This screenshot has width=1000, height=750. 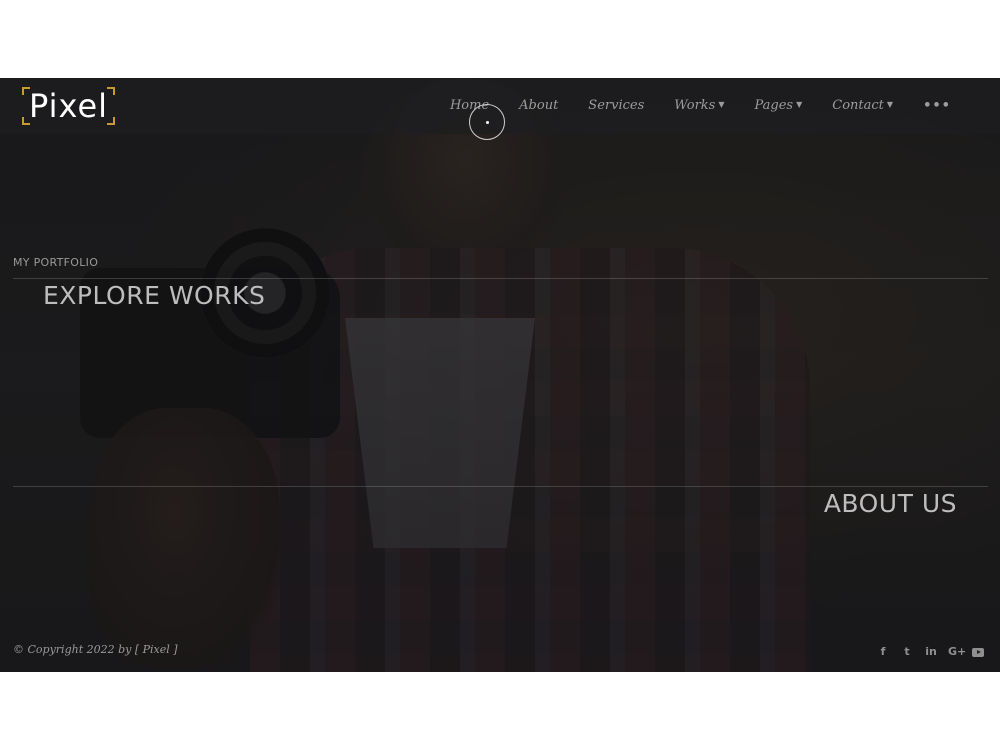 What do you see at coordinates (95, 649) in the screenshot?
I see `copyright-text: © Copyright 2022 by [ Pixel ]` at bounding box center [95, 649].